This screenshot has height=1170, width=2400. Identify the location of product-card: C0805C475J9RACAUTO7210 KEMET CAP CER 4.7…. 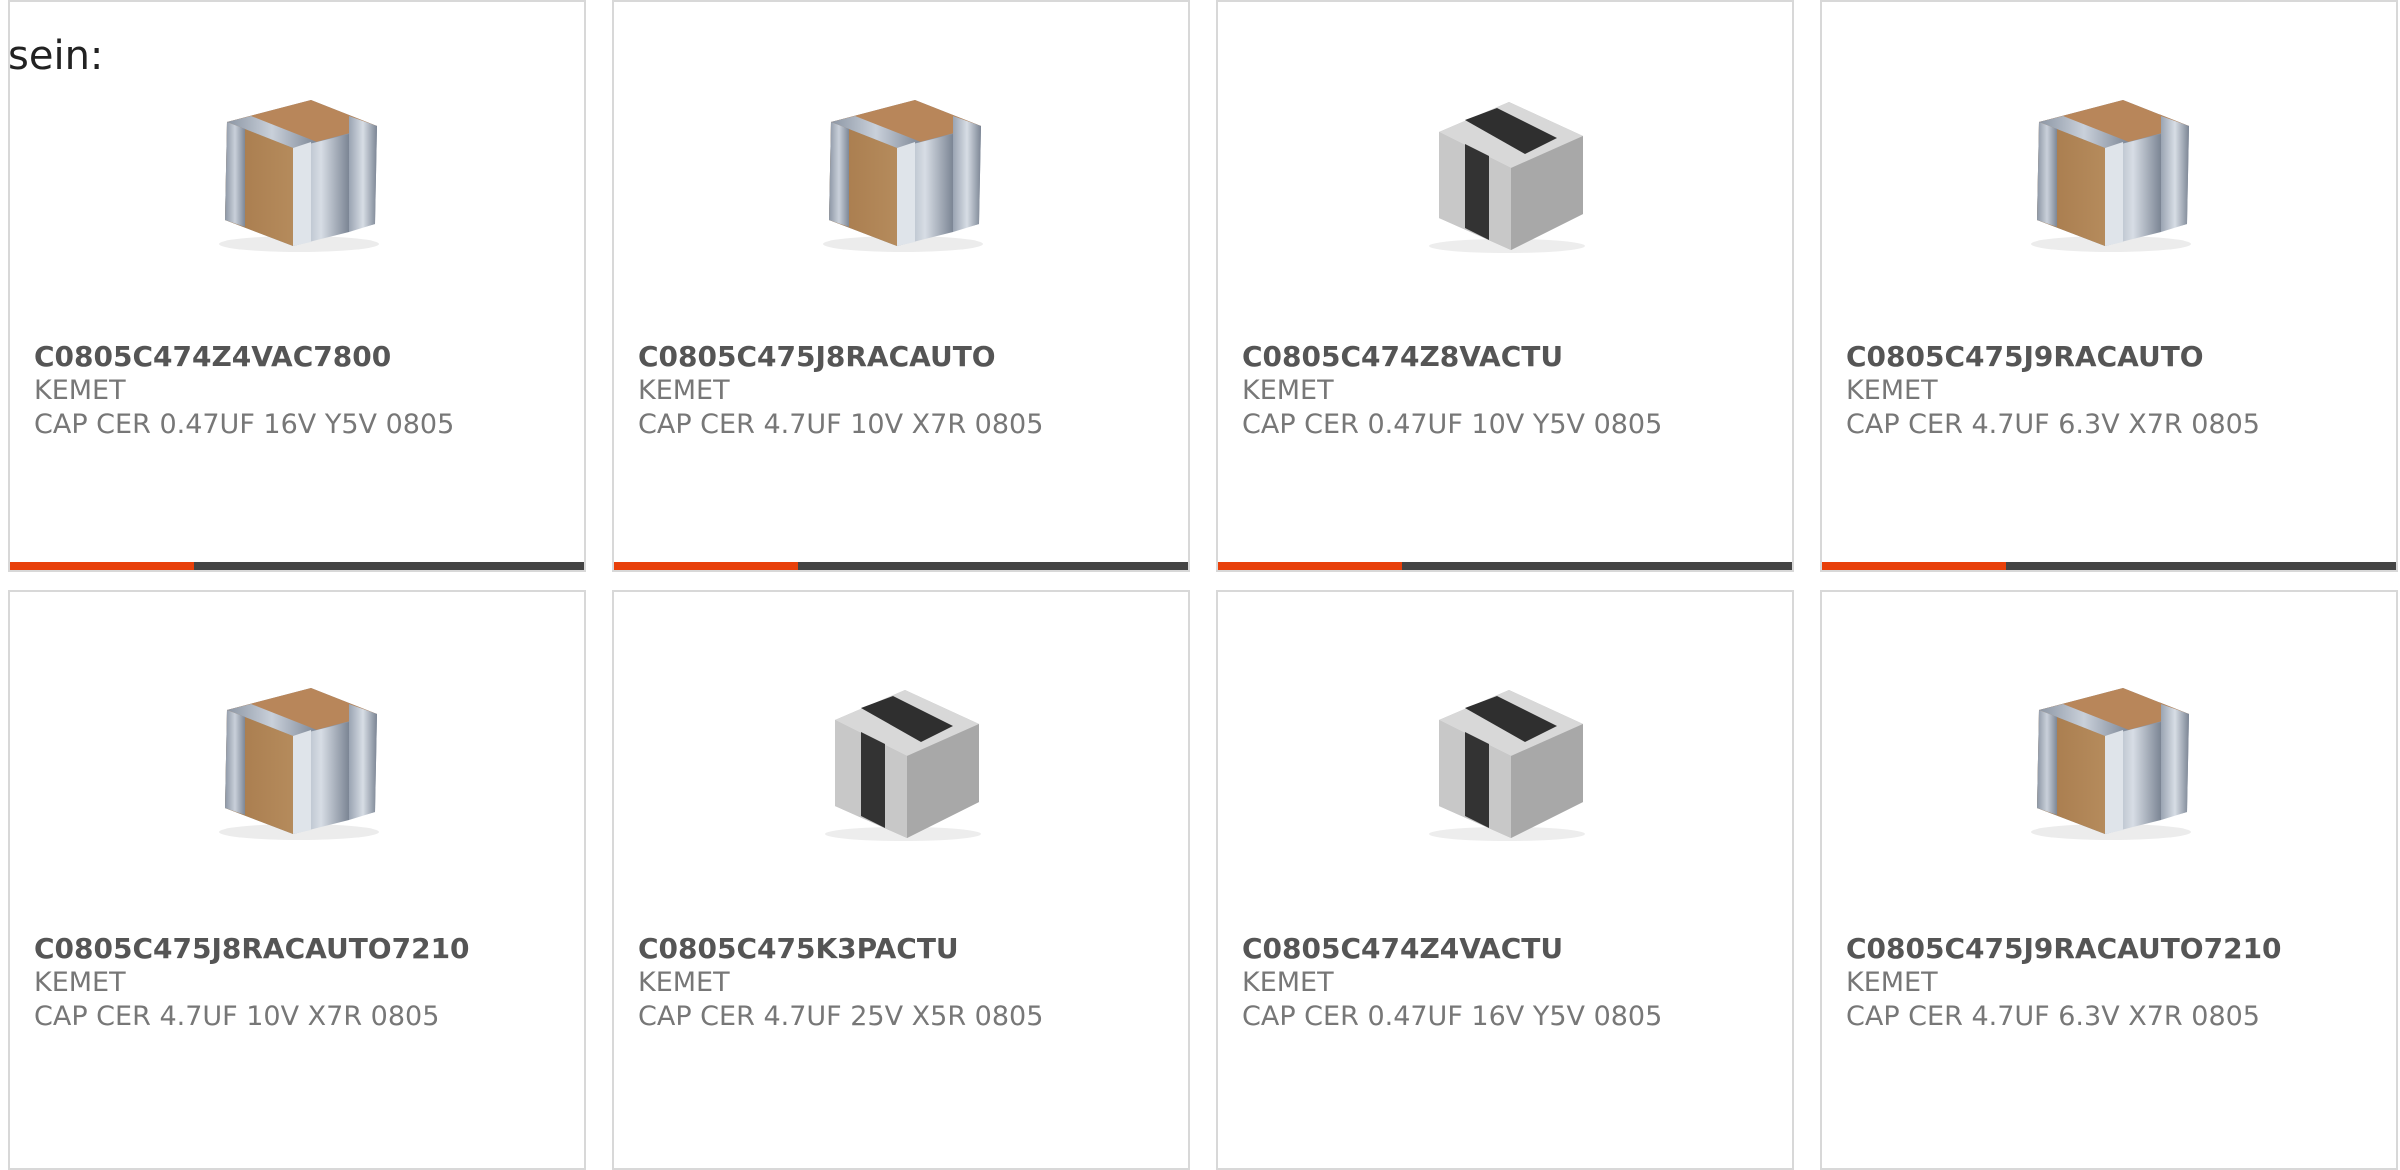
(2109, 880).